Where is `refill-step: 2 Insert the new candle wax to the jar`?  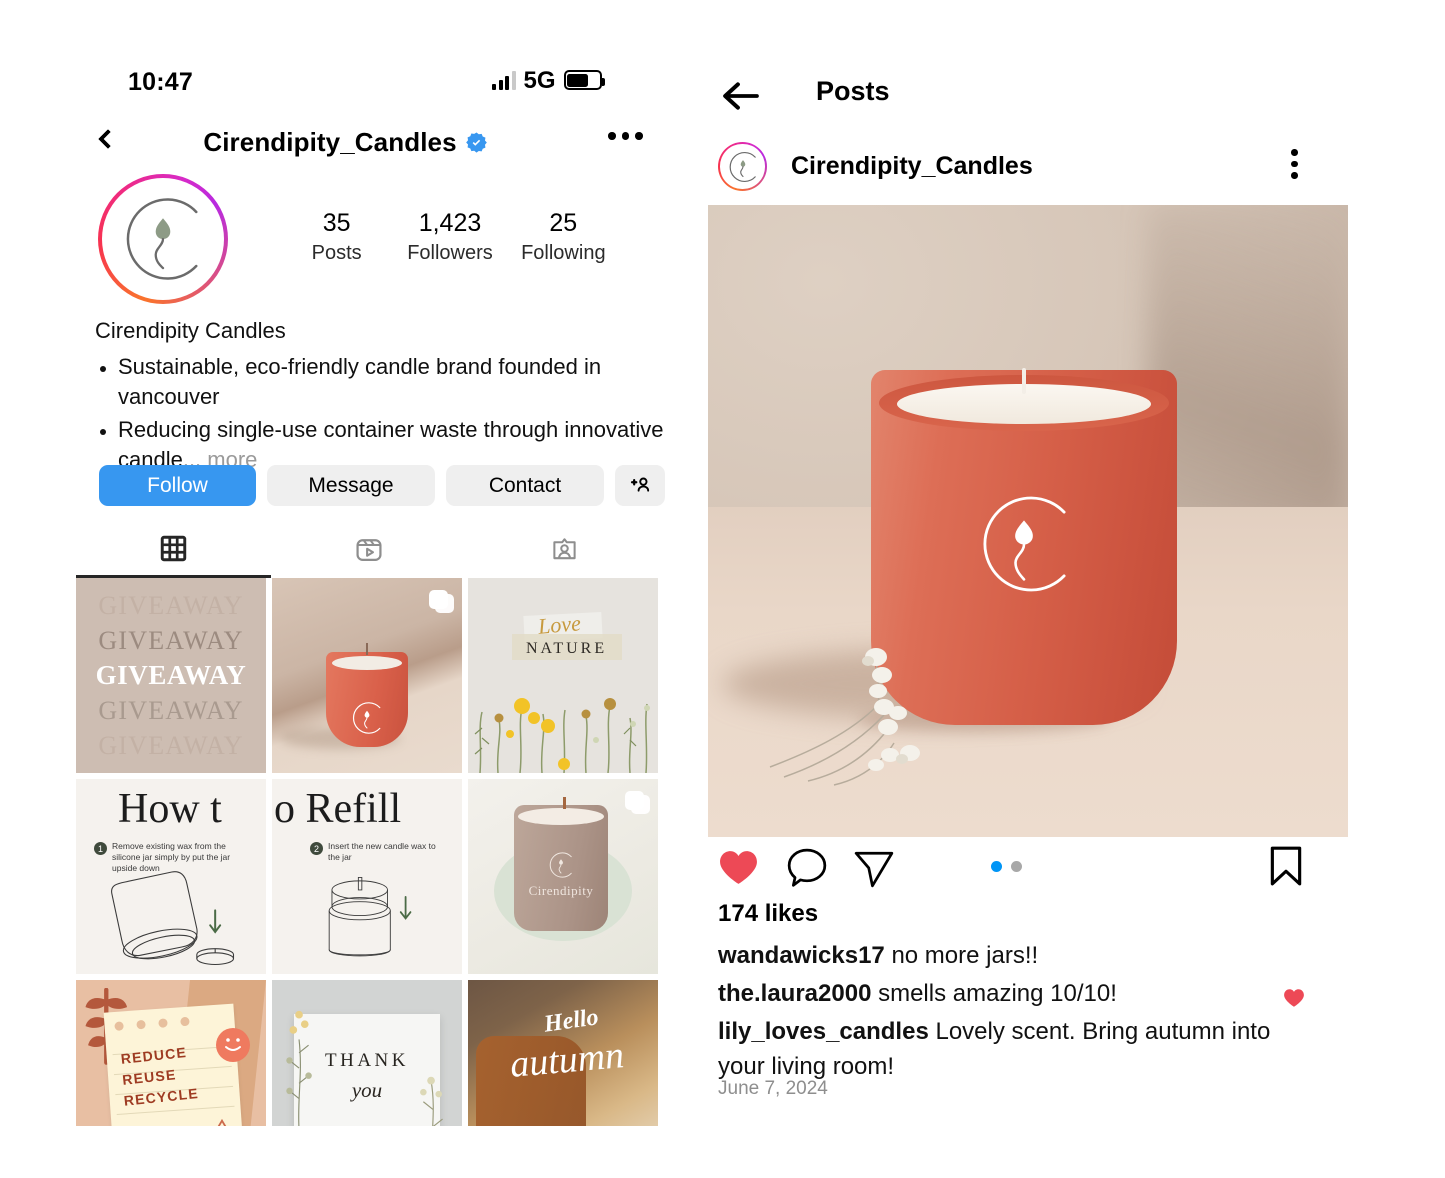 refill-step: 2 Insert the new candle wax to the jar is located at coordinates (379, 852).